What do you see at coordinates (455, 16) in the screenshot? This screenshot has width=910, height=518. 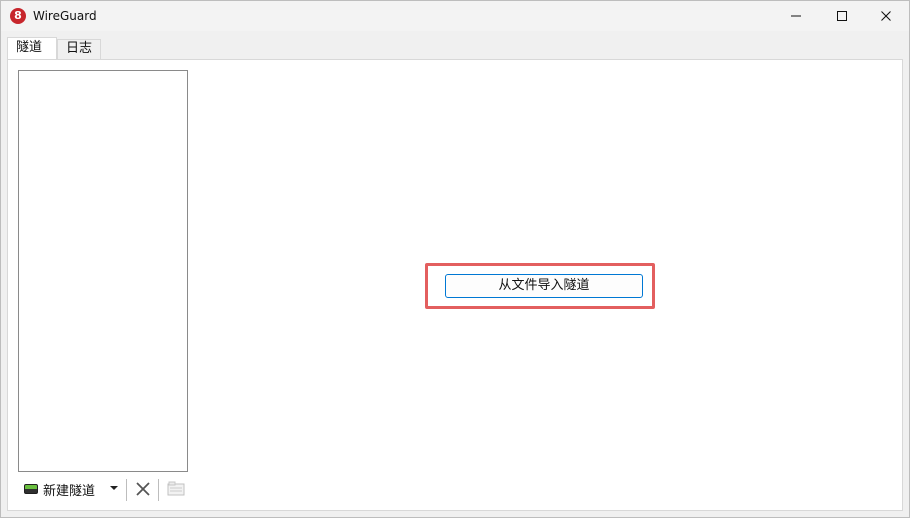 I see `title-bar: 8 WireGuard` at bounding box center [455, 16].